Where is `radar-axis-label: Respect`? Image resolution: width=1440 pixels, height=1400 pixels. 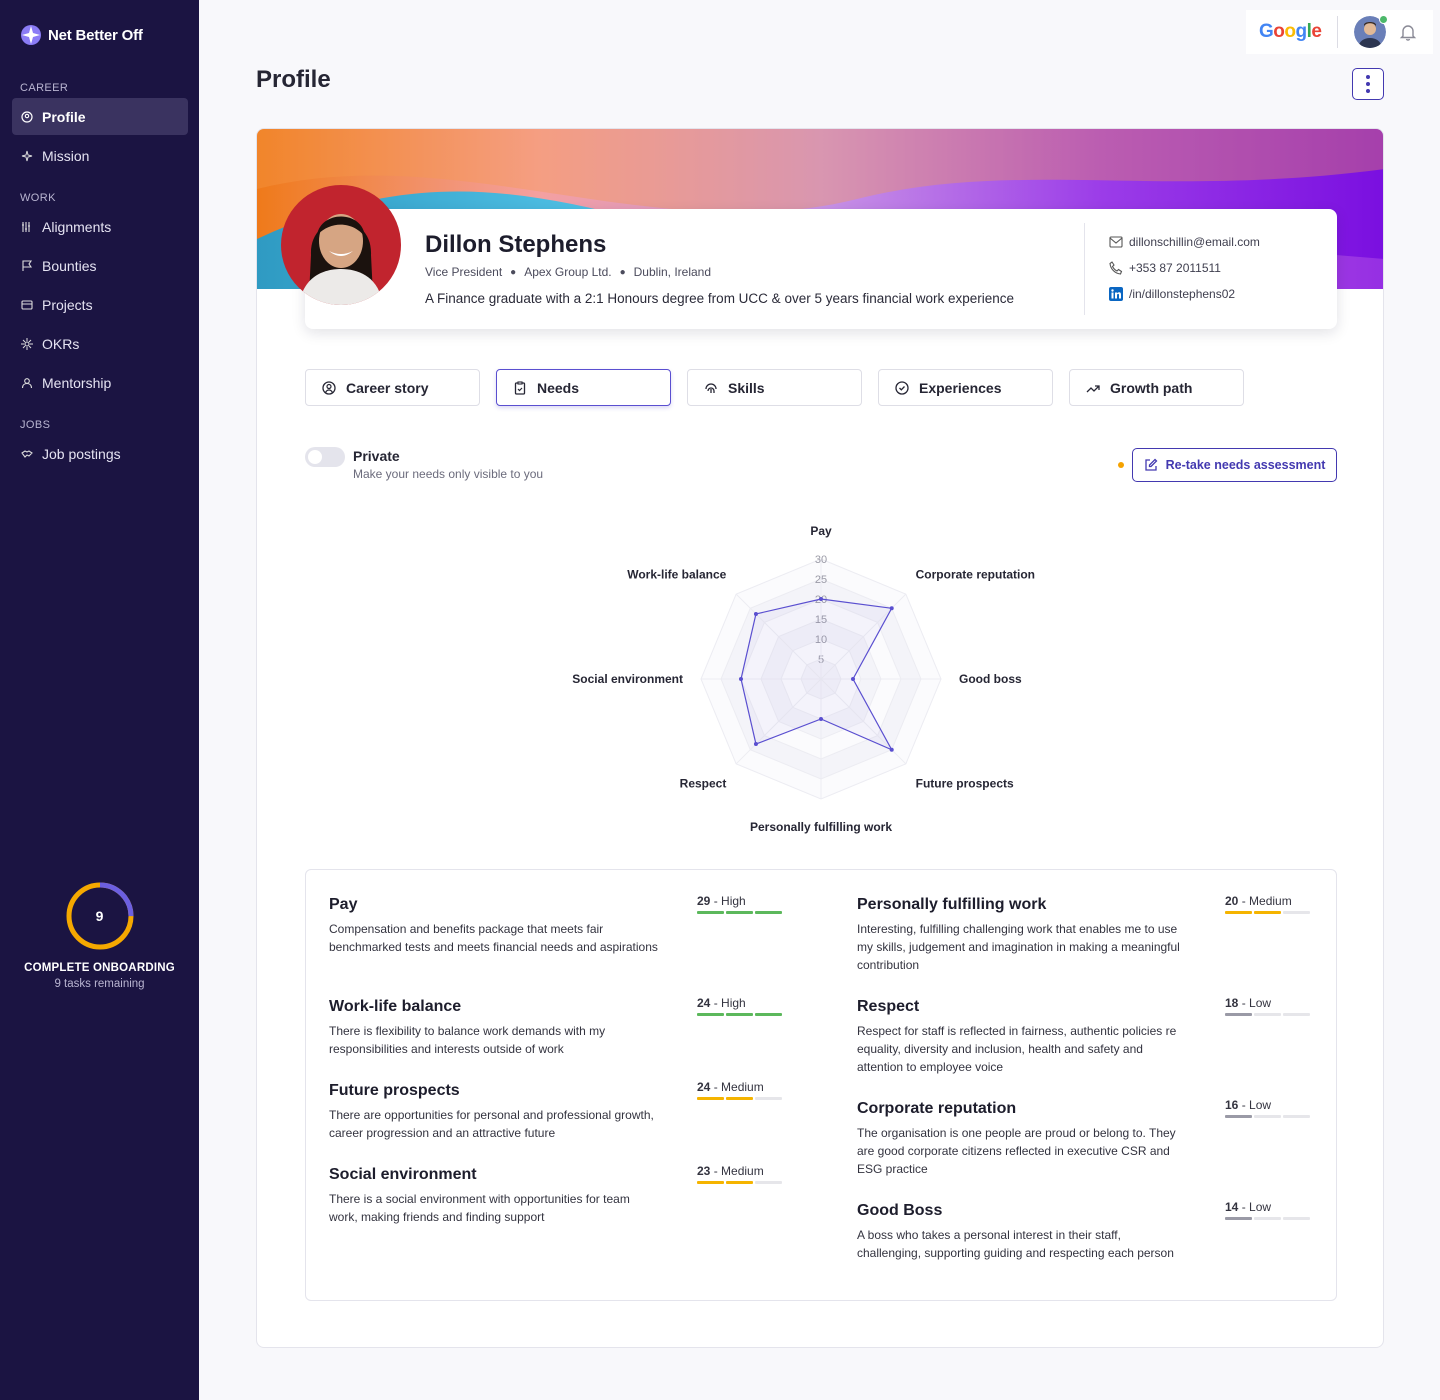 radar-axis-label: Respect is located at coordinates (703, 784).